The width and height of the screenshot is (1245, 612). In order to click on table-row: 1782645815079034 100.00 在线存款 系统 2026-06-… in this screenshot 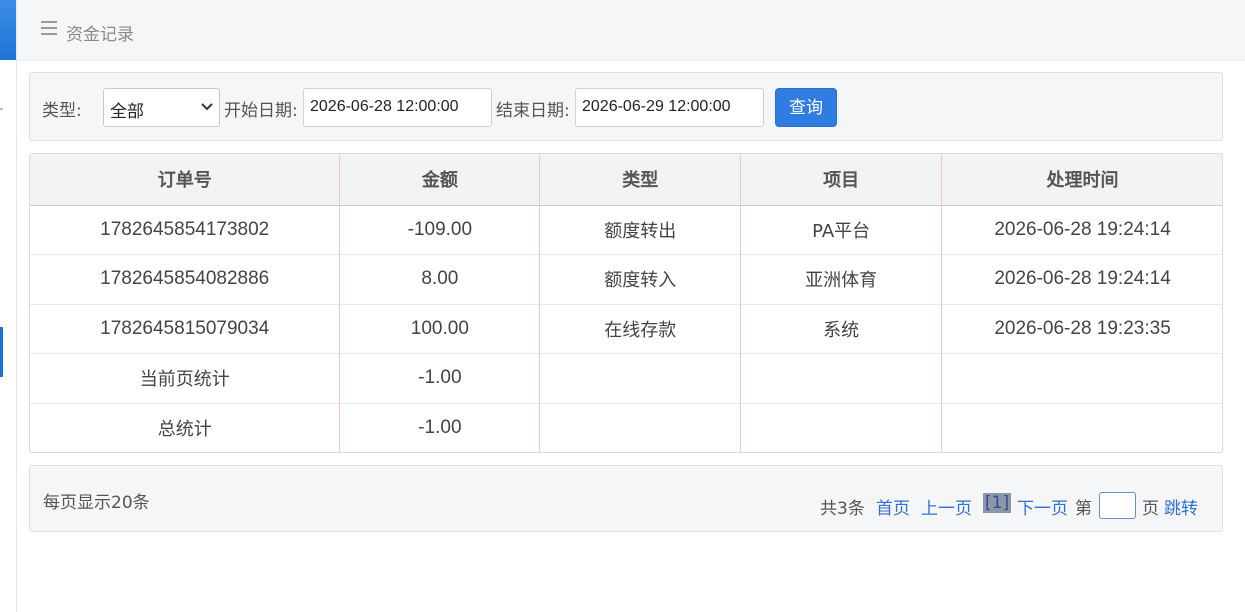, I will do `click(626, 328)`.